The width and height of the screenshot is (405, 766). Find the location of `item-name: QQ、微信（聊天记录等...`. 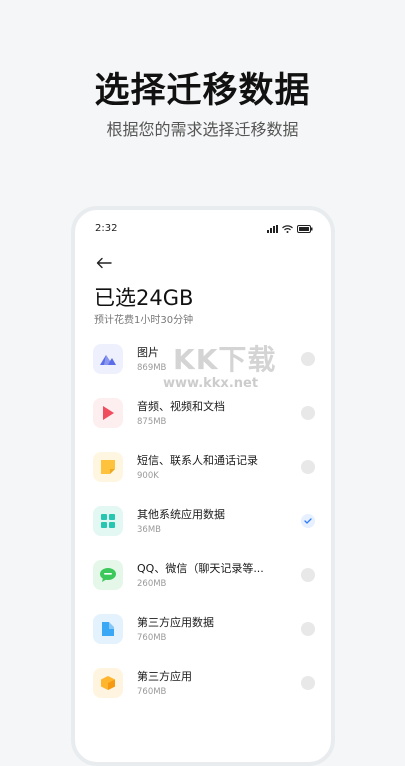

item-name: QQ、微信（聊天记录等... is located at coordinates (200, 568).